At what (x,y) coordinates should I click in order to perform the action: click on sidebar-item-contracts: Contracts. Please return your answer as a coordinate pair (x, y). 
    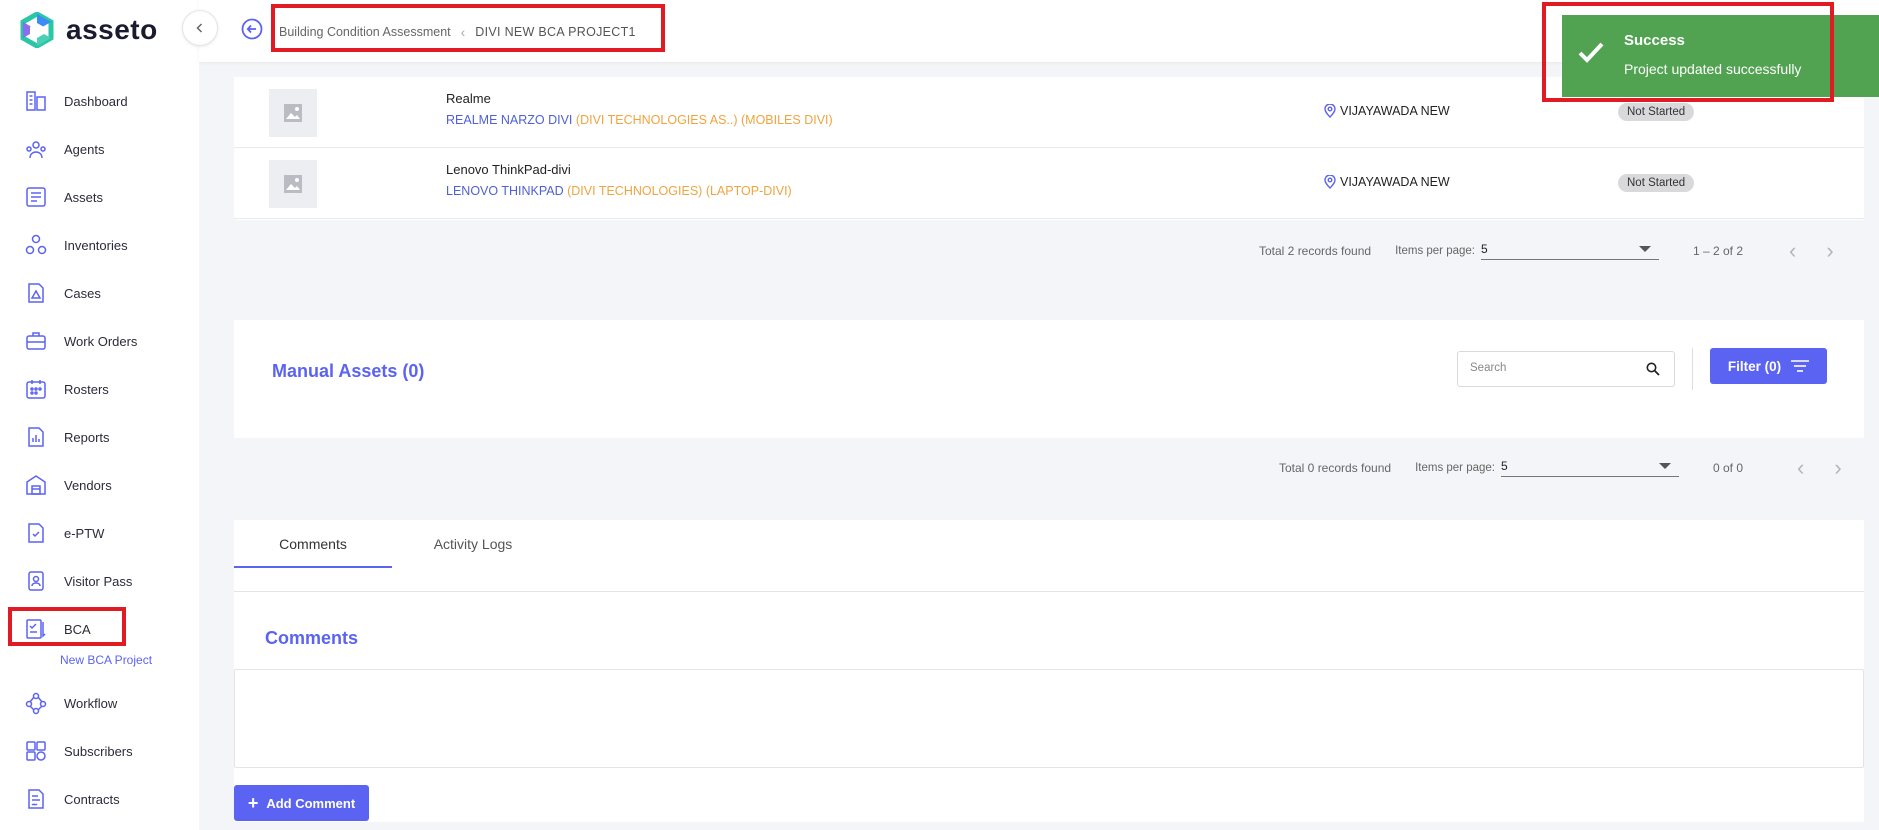
    Looking at the image, I should click on (72, 799).